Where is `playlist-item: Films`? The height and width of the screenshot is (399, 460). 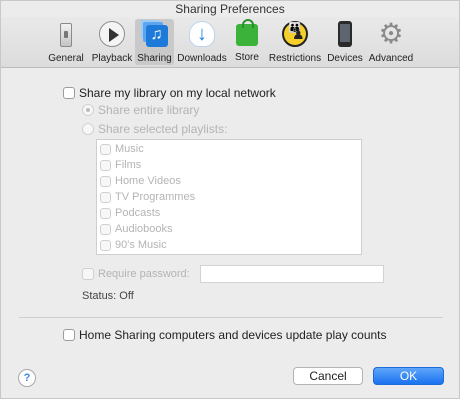
playlist-item: Films is located at coordinates (120, 165).